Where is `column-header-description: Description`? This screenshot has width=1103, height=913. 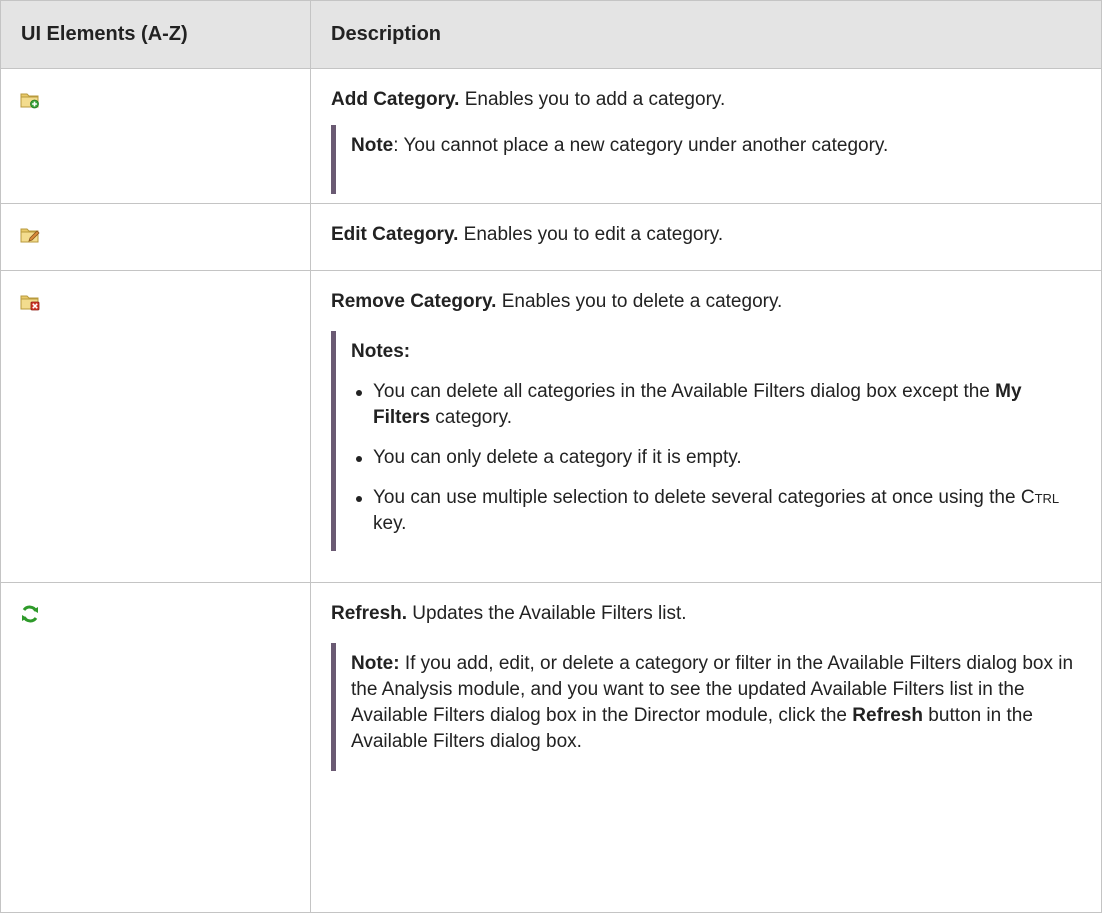 column-header-description: Description is located at coordinates (706, 34).